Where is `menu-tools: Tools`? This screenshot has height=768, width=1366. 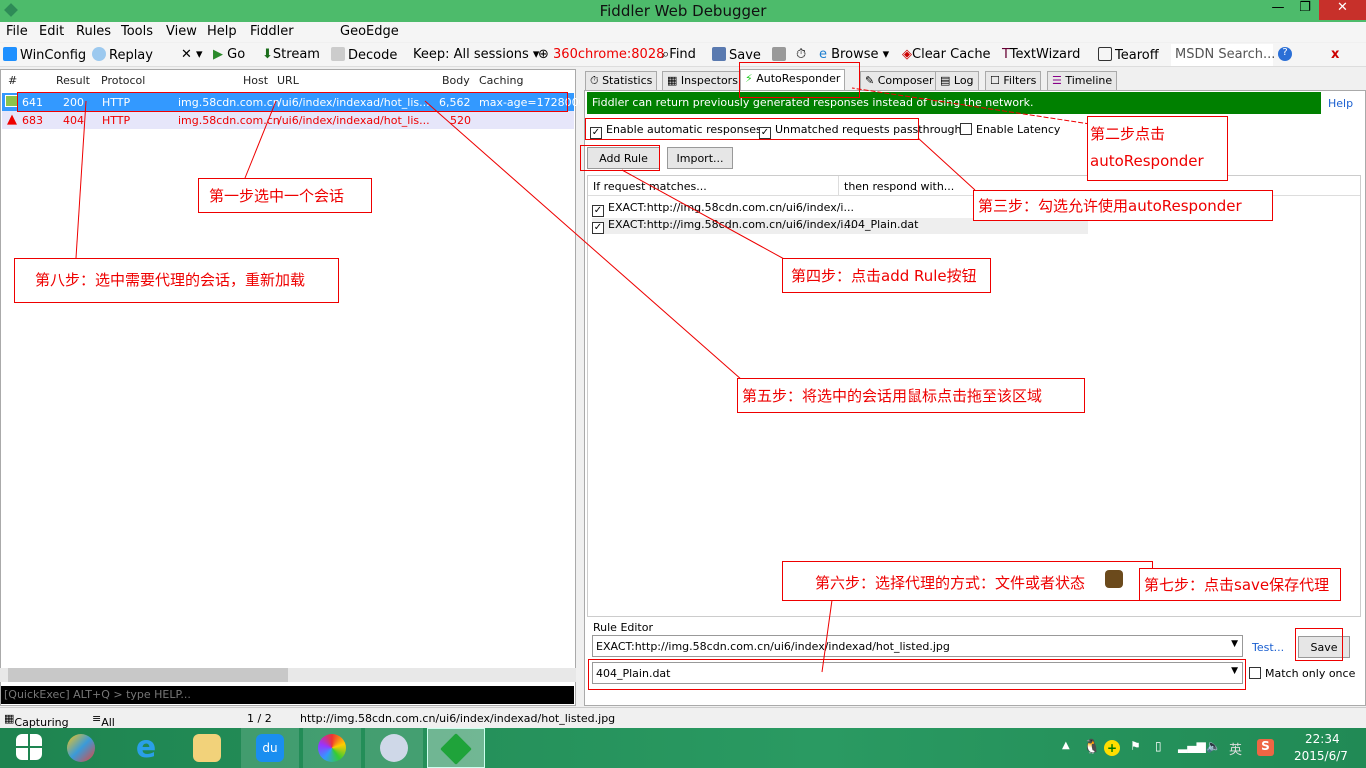
menu-tools: Tools is located at coordinates (137, 31).